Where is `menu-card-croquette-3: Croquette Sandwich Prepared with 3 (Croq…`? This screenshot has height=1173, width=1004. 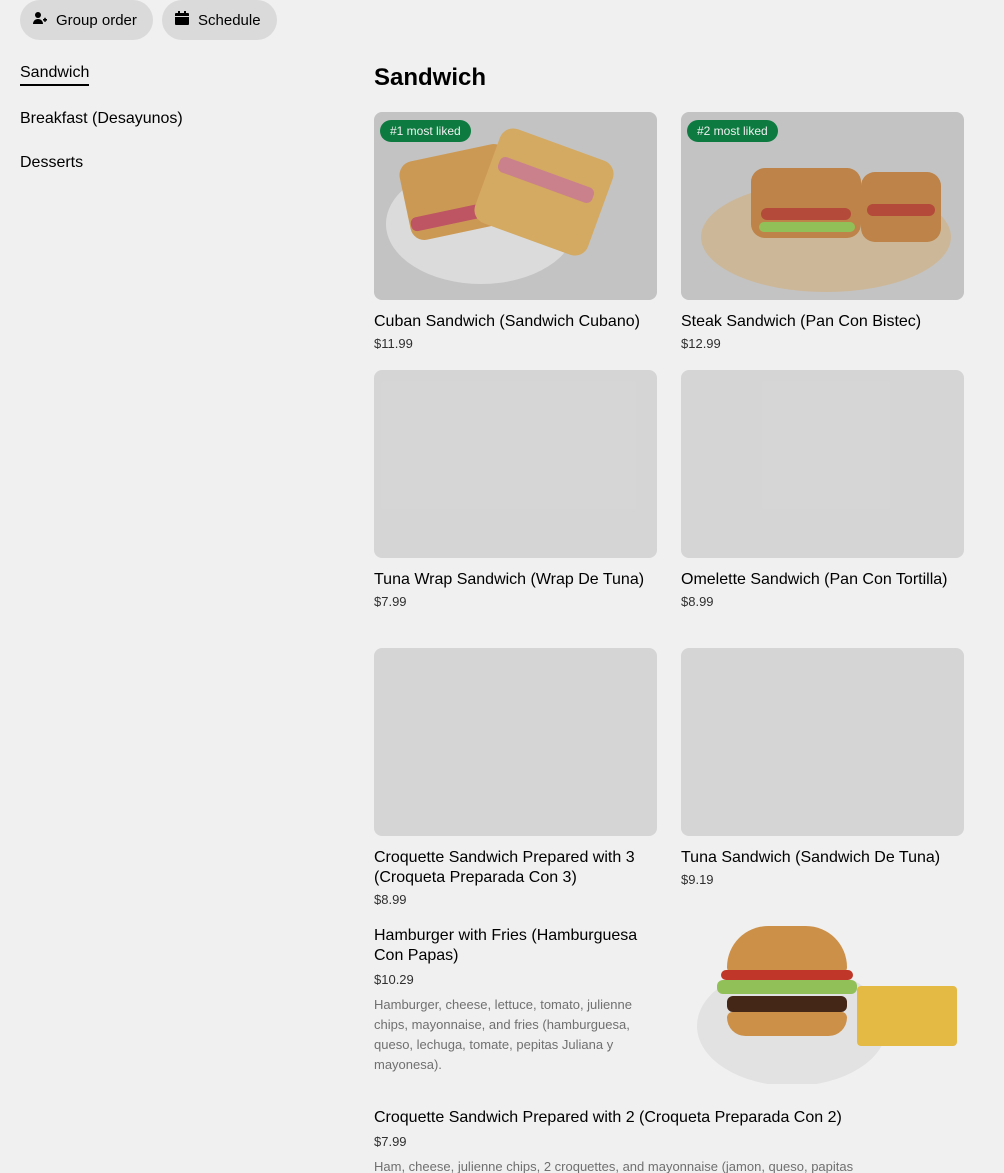
menu-card-croquette-3: Croquette Sandwich Prepared with 3 (Croq… is located at coordinates (515, 777).